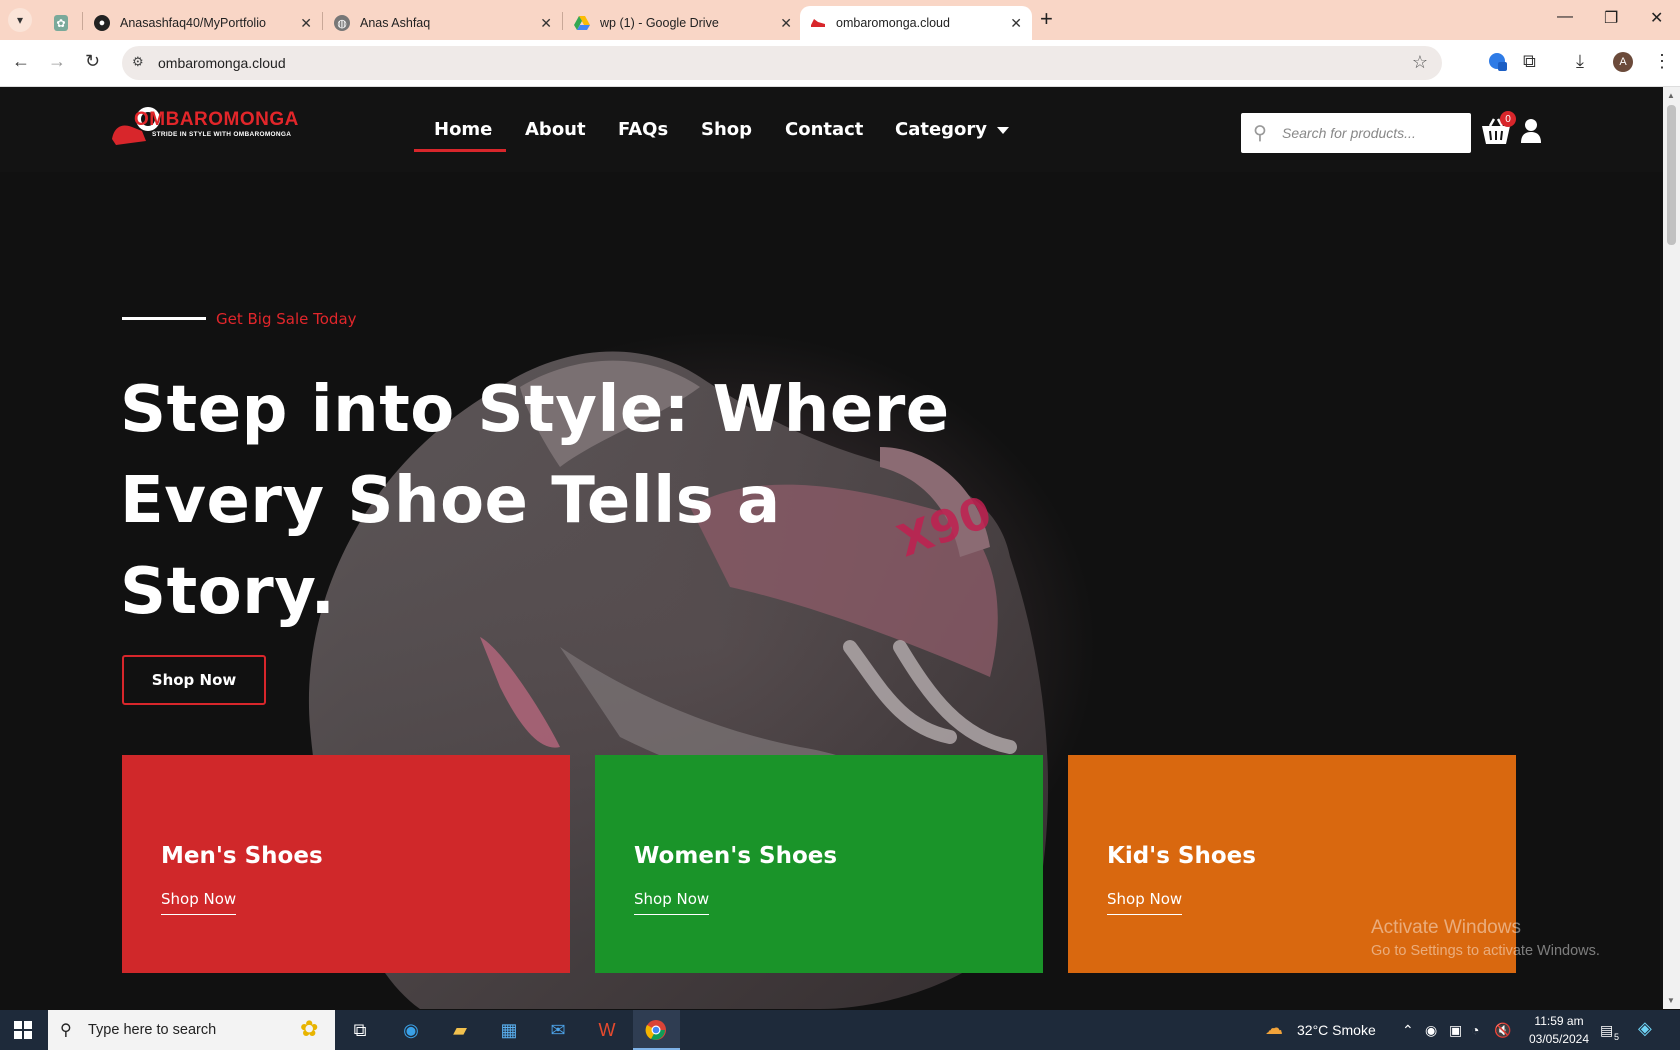 The image size is (1680, 1050). What do you see at coordinates (1606, 1030) in the screenshot?
I see `notifications-icon: ▤` at bounding box center [1606, 1030].